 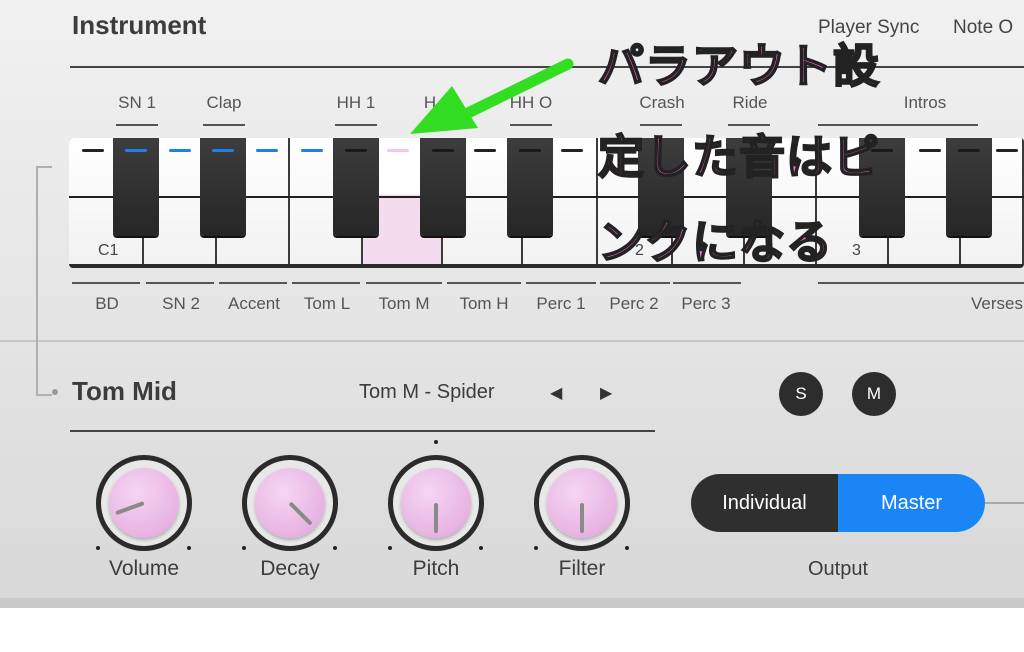 I want to click on preset-name: Tom M - Spider, so click(x=427, y=392).